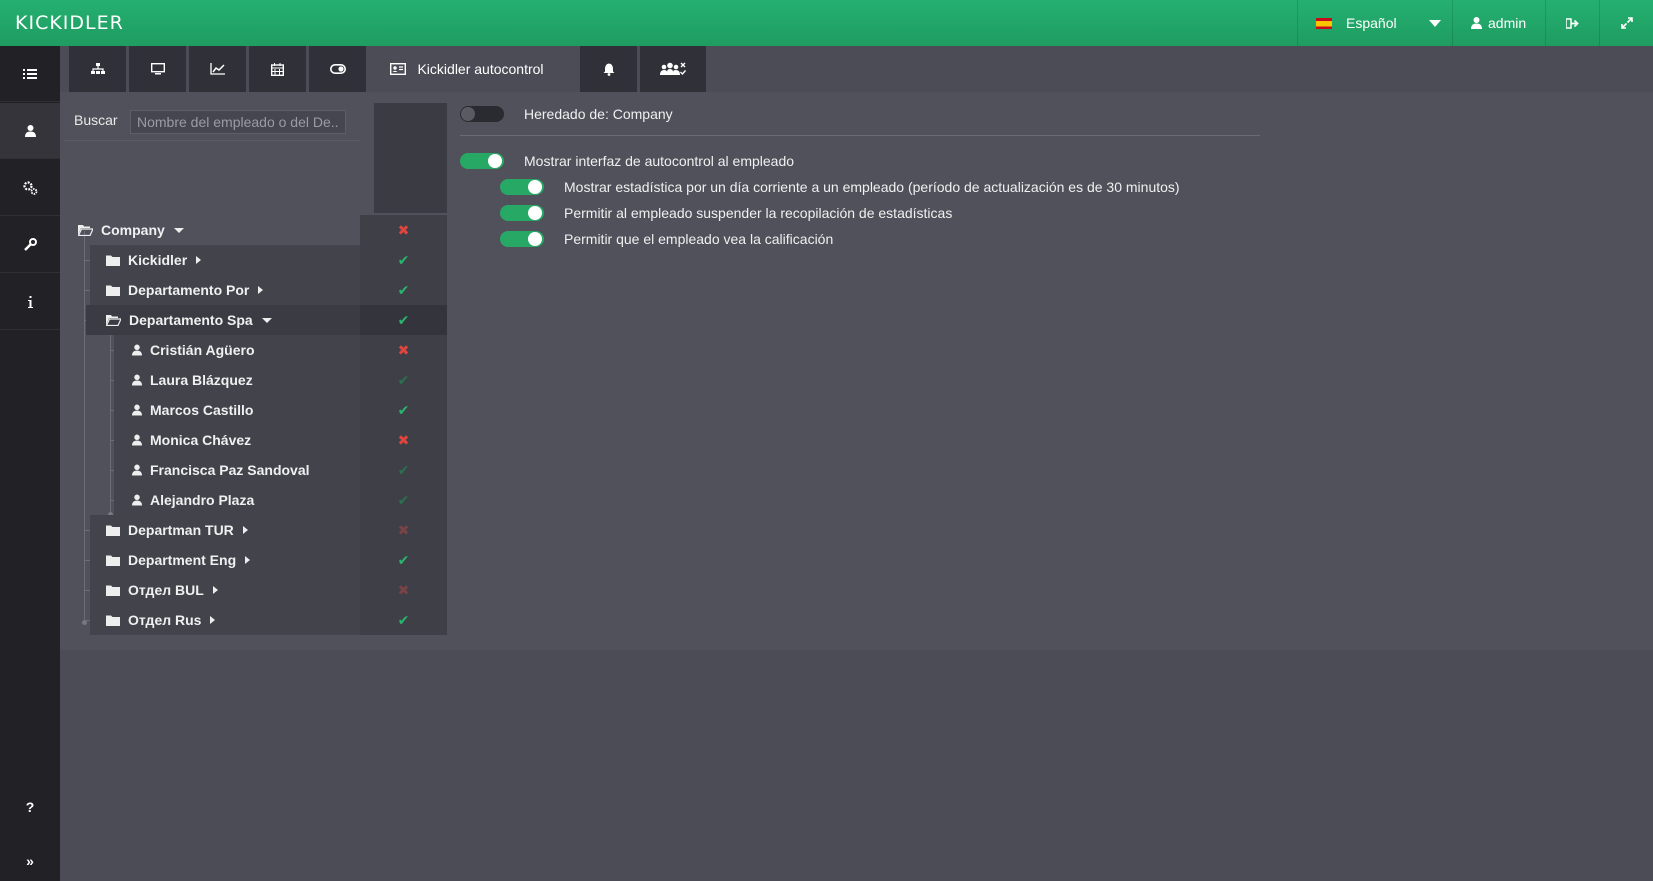 The image size is (1653, 881). What do you see at coordinates (598, 114) in the screenshot?
I see `inherit-label: Heredado de: Company` at bounding box center [598, 114].